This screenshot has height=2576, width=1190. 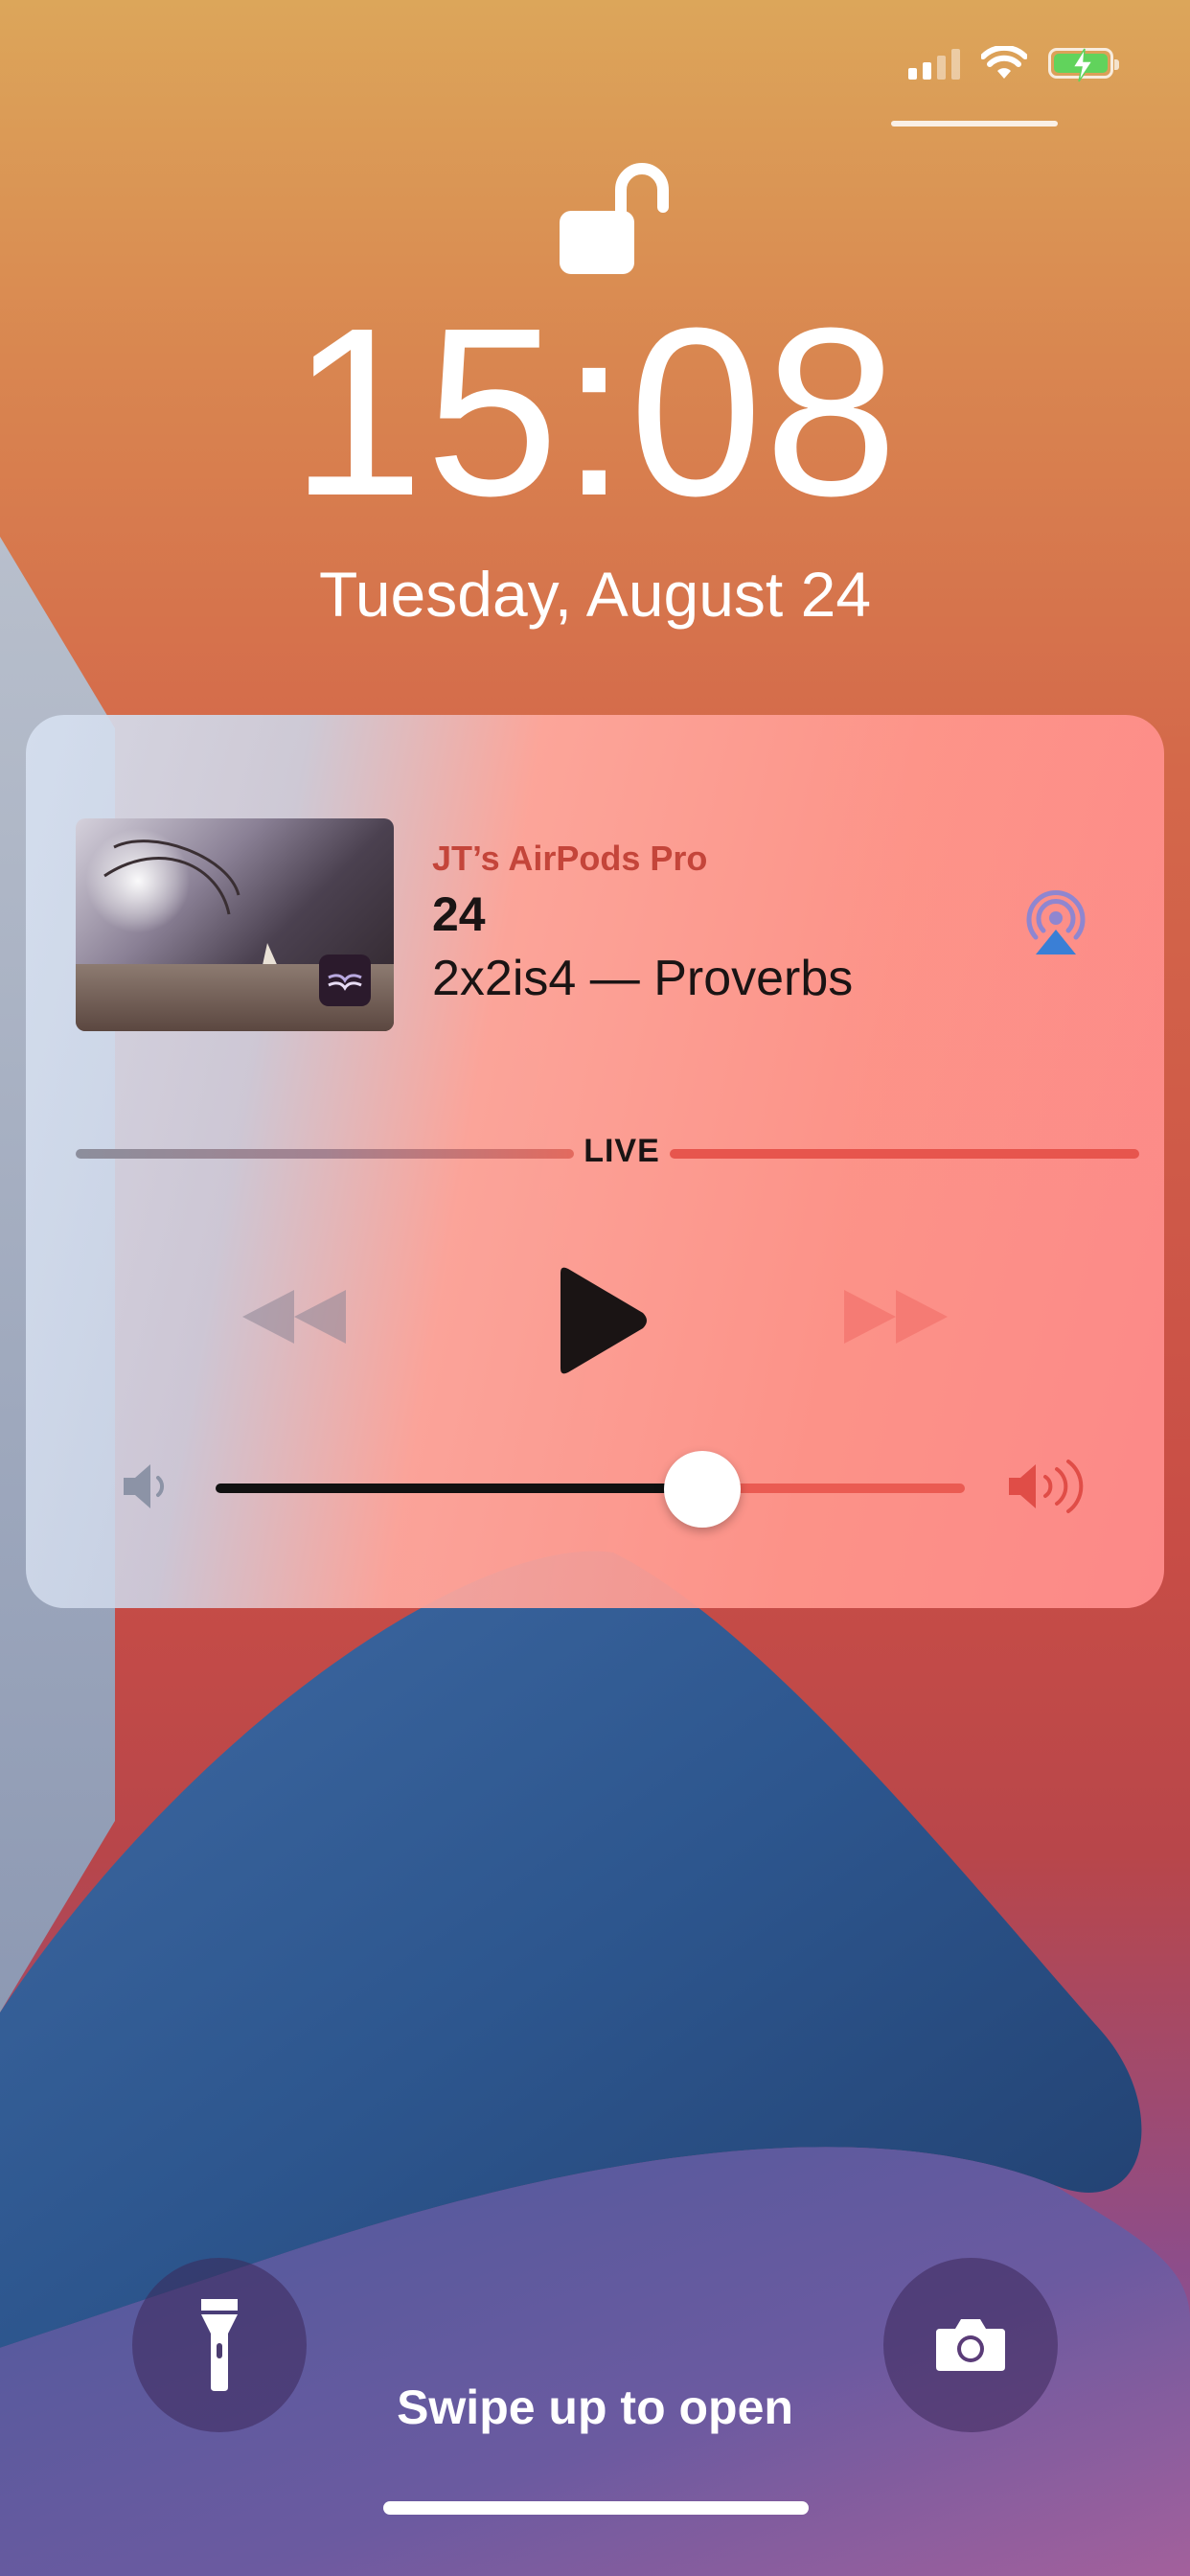 What do you see at coordinates (1083, 65) in the screenshot?
I see `battery-charging-icon` at bounding box center [1083, 65].